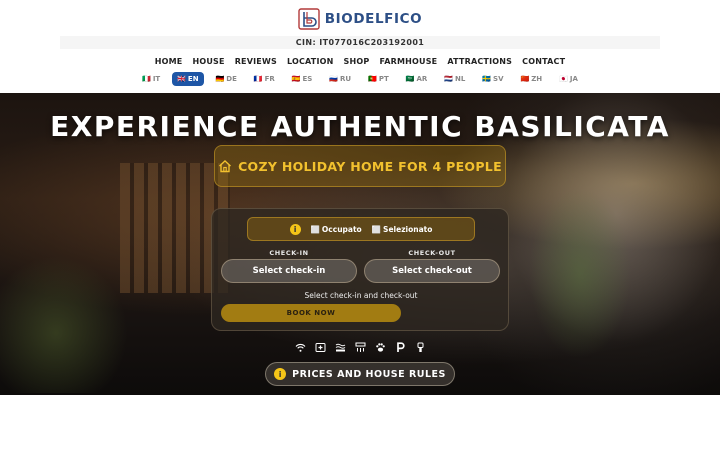 The image size is (720, 450). I want to click on booking-hint: Select check-in and check-out, so click(361, 295).